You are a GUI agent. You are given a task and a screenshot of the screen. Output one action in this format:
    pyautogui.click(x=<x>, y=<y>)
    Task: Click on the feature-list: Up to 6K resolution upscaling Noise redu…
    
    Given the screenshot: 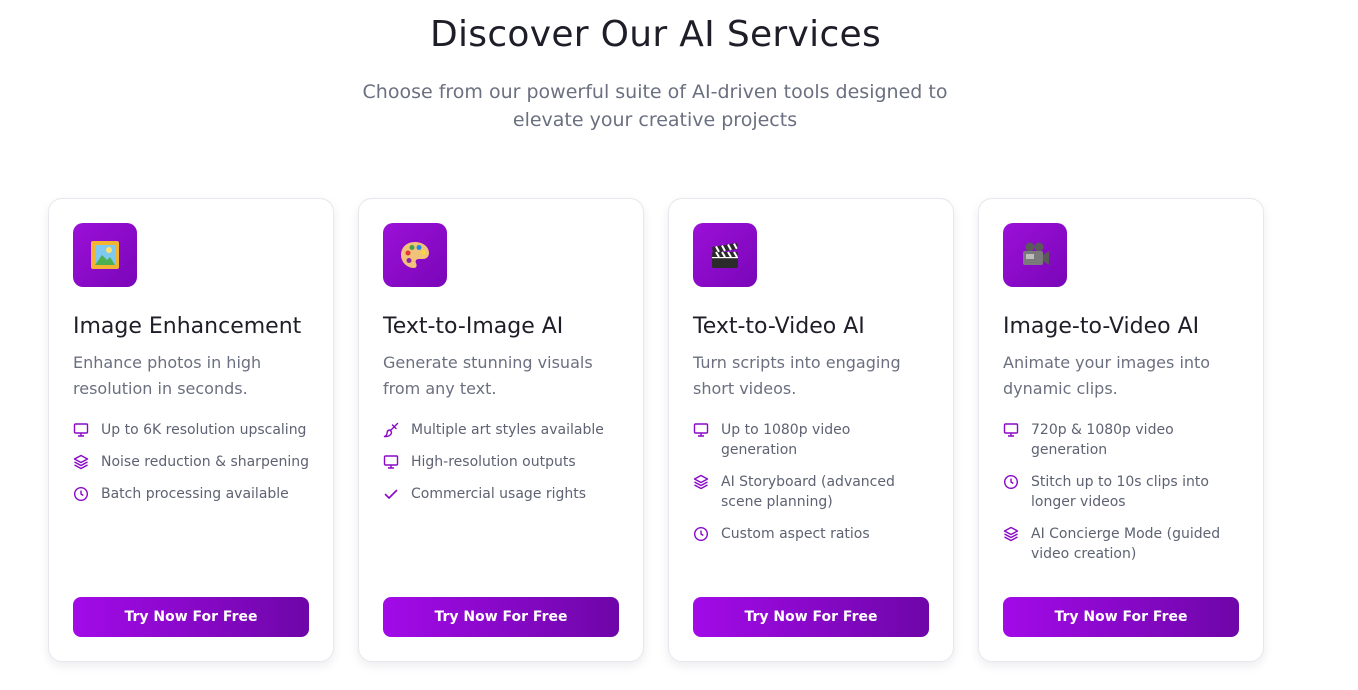 What is the action you would take?
    pyautogui.click(x=191, y=462)
    